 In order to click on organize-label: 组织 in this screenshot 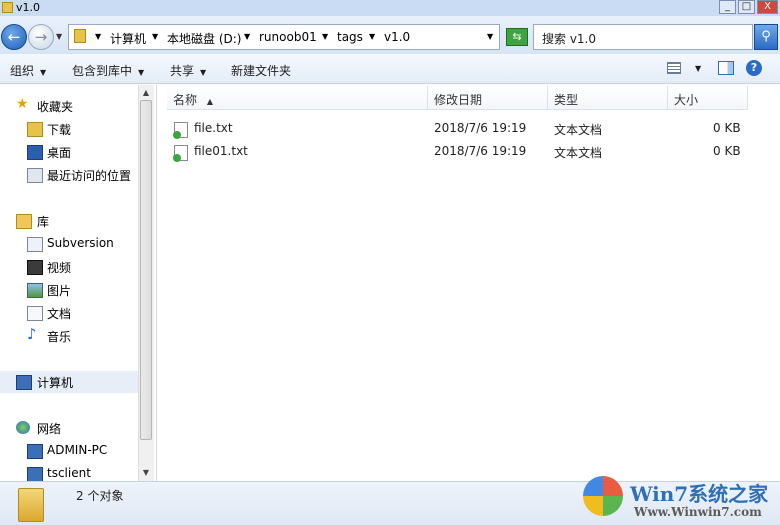, I will do `click(22, 71)`.